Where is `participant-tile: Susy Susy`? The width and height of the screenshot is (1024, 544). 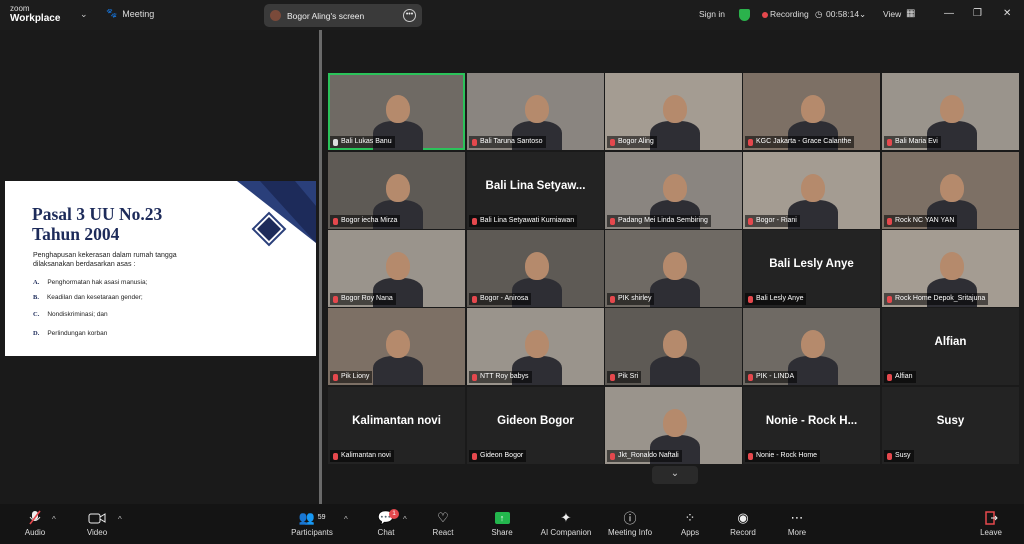 participant-tile: Susy Susy is located at coordinates (950, 425).